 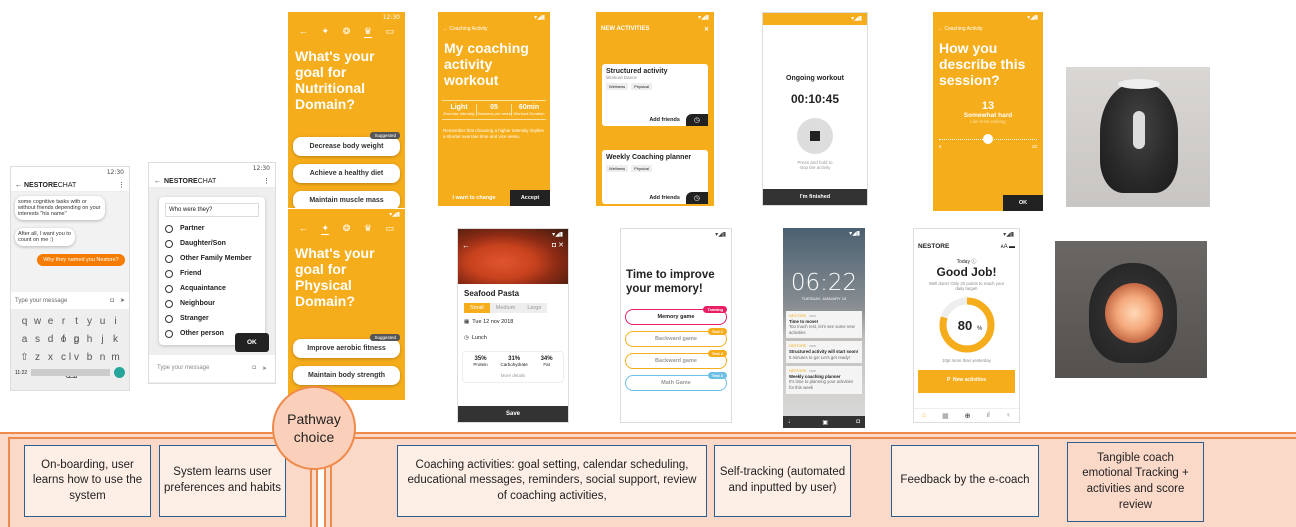 What do you see at coordinates (24, 357) in the screenshot?
I see `shift-key: ⇧` at bounding box center [24, 357].